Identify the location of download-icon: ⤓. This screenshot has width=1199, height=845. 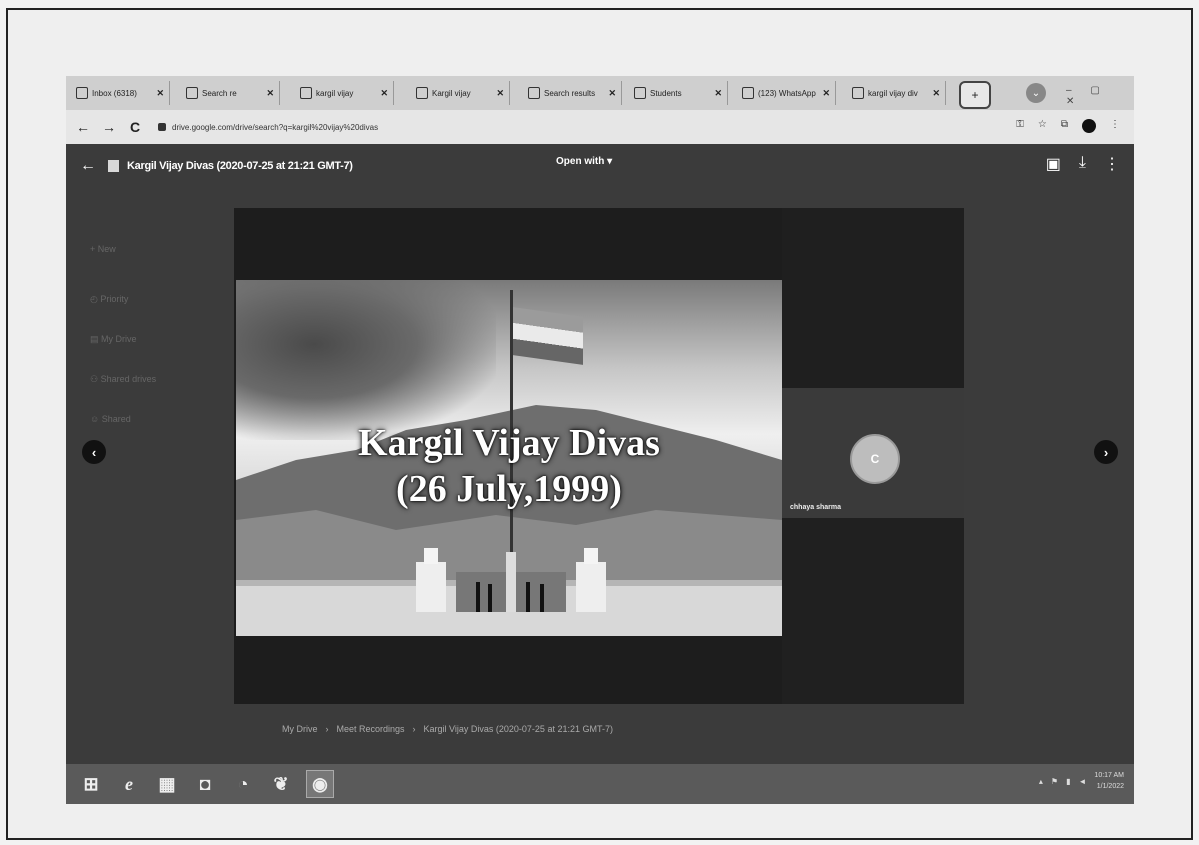
(1082, 164).